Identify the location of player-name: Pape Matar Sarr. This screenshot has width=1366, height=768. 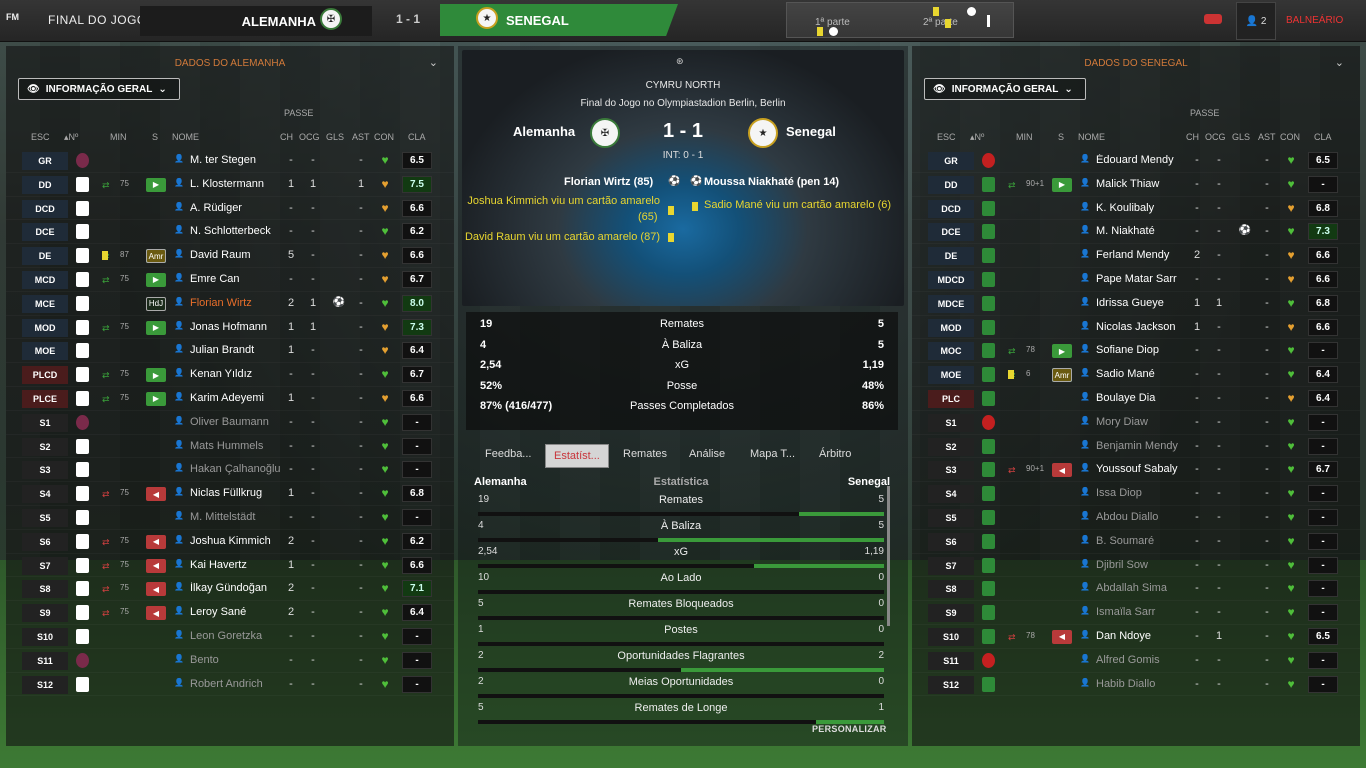
(1142, 279).